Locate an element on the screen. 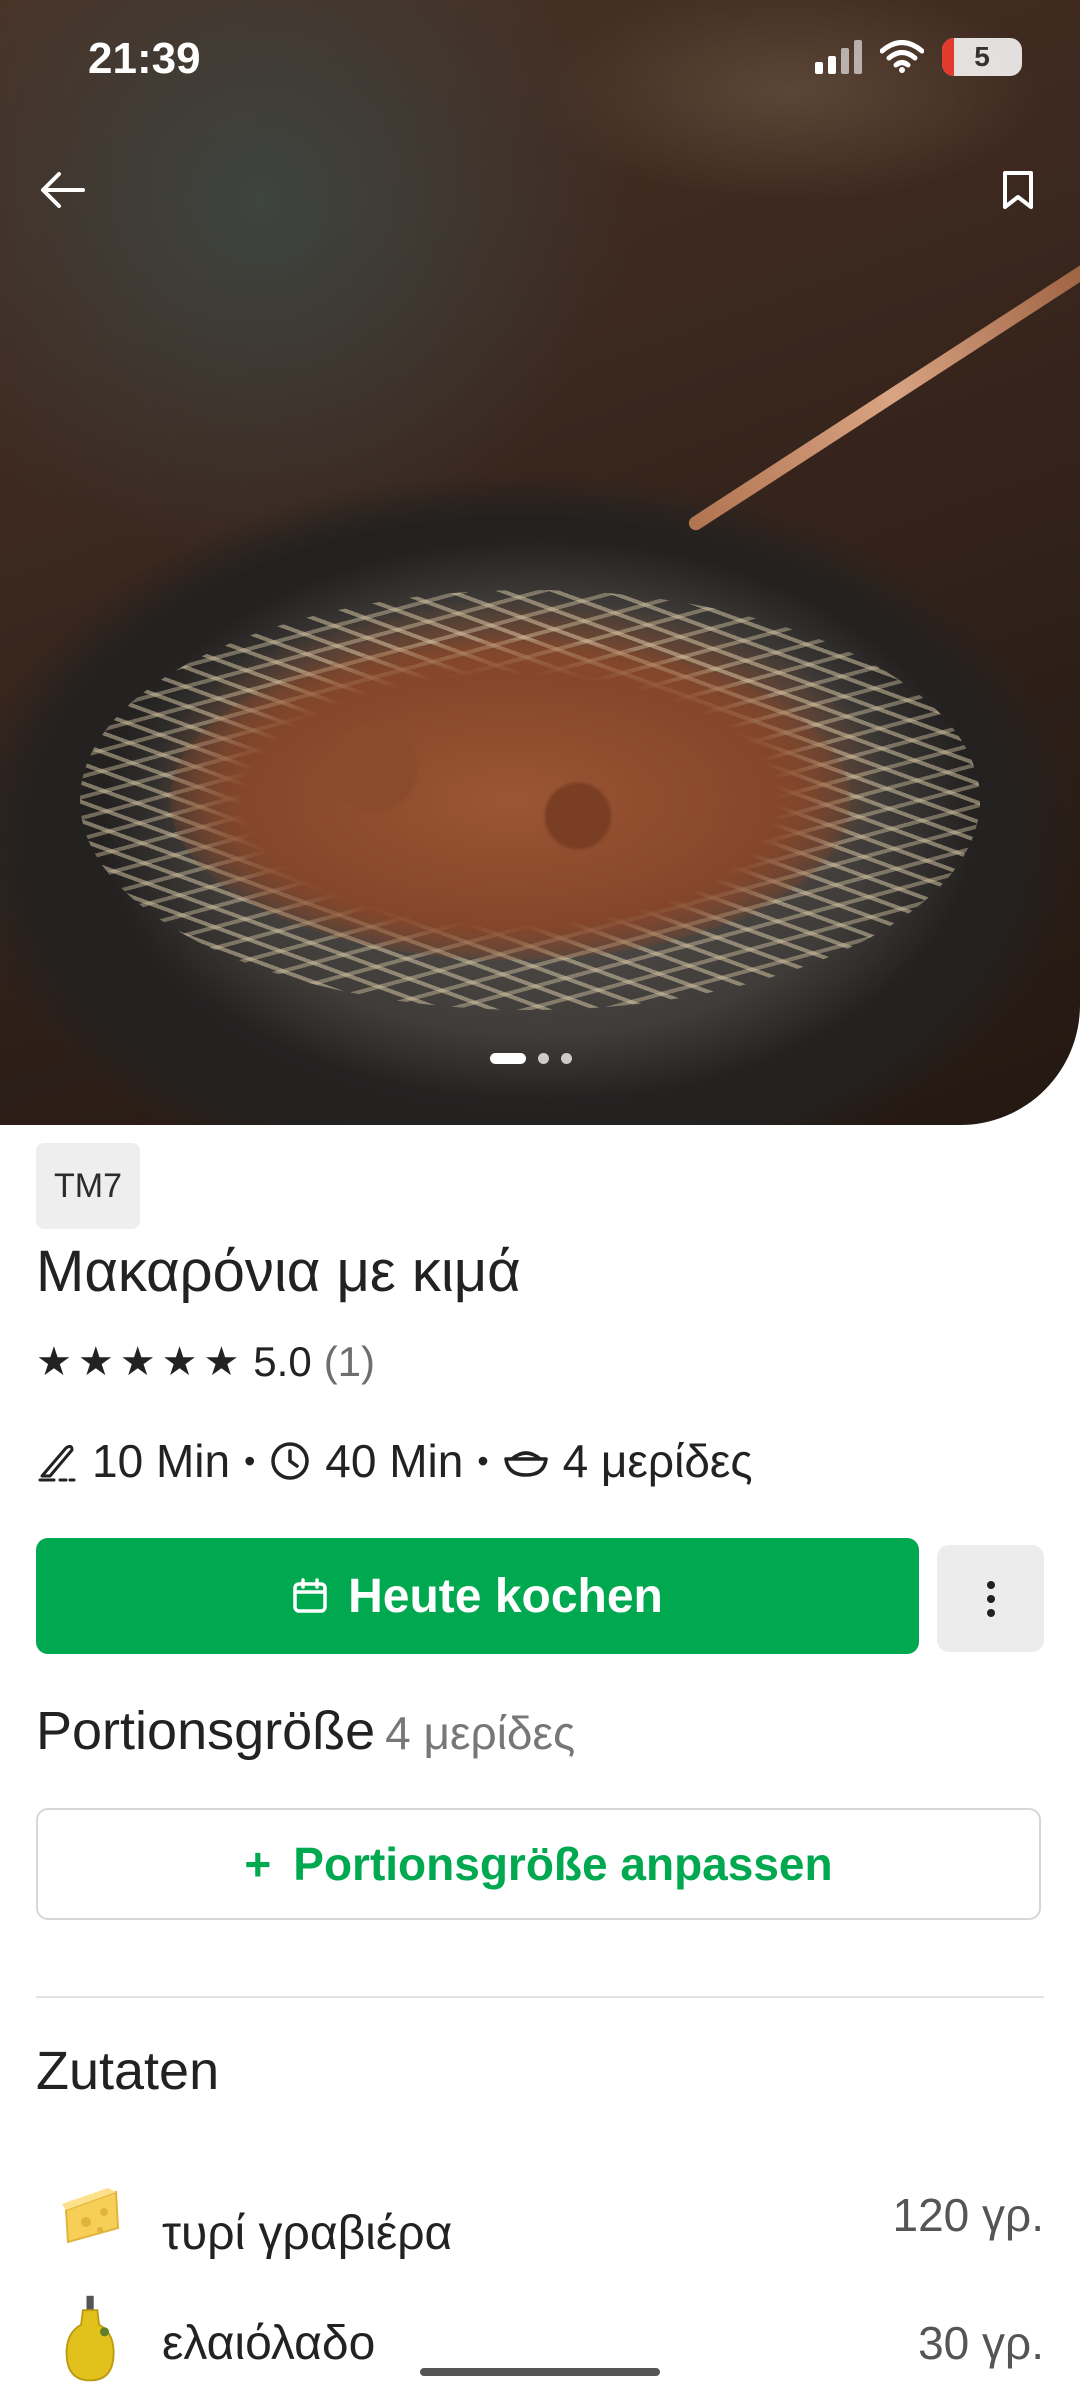  ingredient-row: ελαιόλαδο 30 γρ. is located at coordinates (540, 2345).